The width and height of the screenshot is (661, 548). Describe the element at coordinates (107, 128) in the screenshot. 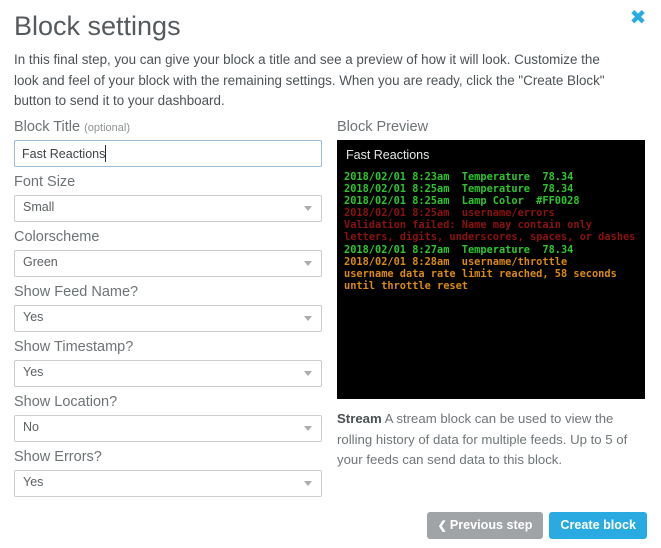

I see `block-title-optional-note: (optional)` at that location.